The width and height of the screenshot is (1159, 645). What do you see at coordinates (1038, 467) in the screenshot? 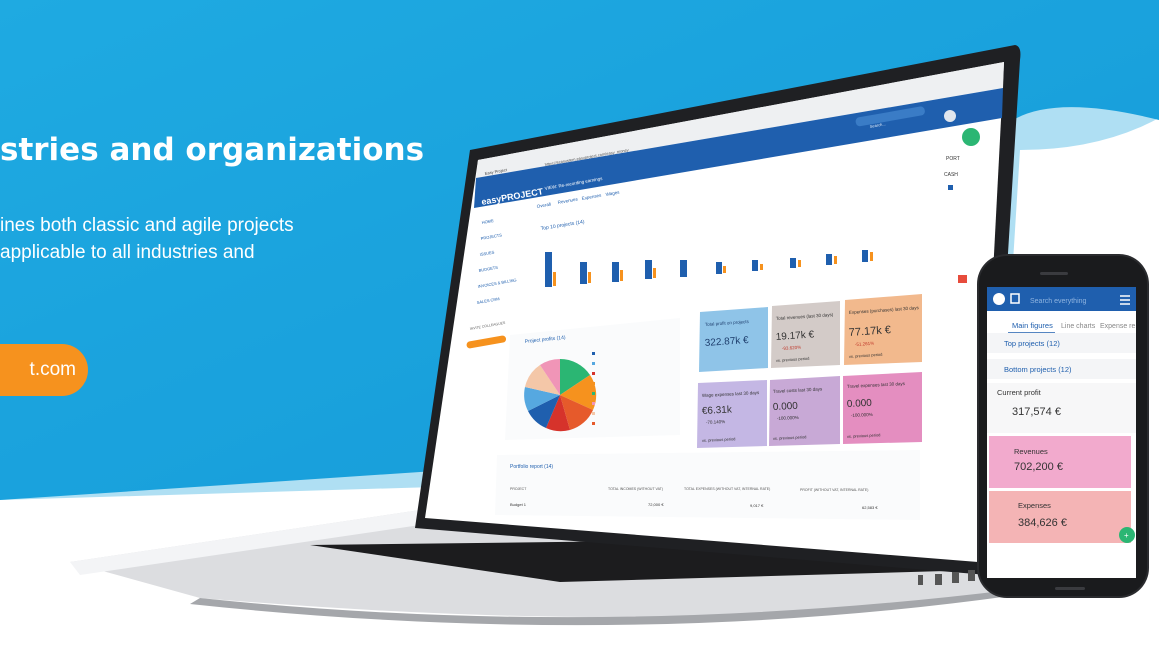
I see `revenues-value: 702,200 €` at bounding box center [1038, 467].